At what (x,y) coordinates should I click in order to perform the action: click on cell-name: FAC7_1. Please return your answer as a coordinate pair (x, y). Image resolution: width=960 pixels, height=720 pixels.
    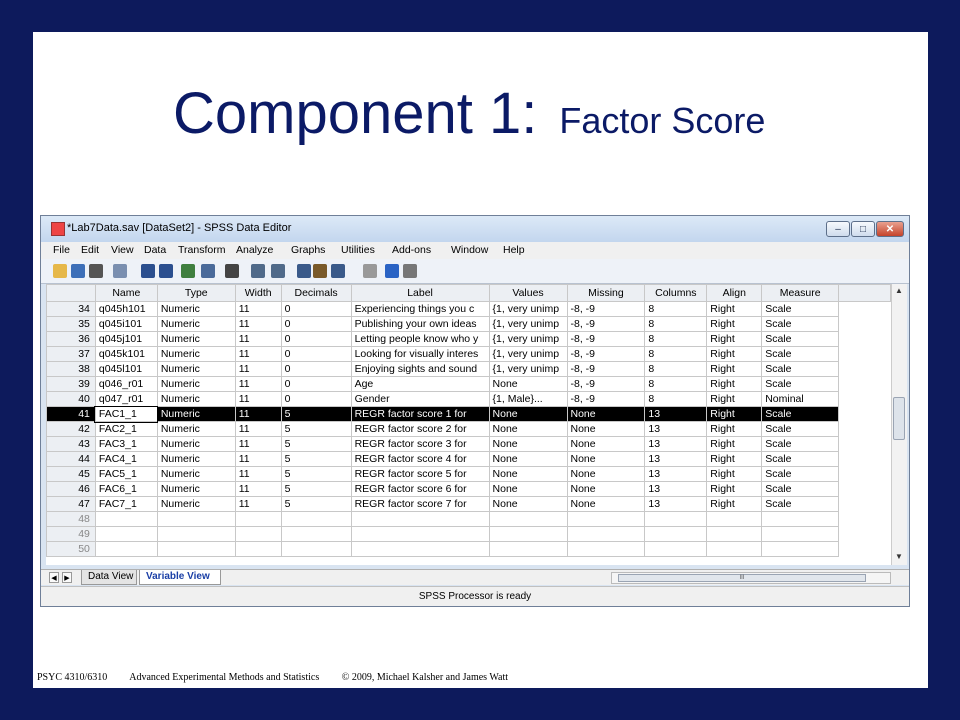
    Looking at the image, I should click on (126, 504).